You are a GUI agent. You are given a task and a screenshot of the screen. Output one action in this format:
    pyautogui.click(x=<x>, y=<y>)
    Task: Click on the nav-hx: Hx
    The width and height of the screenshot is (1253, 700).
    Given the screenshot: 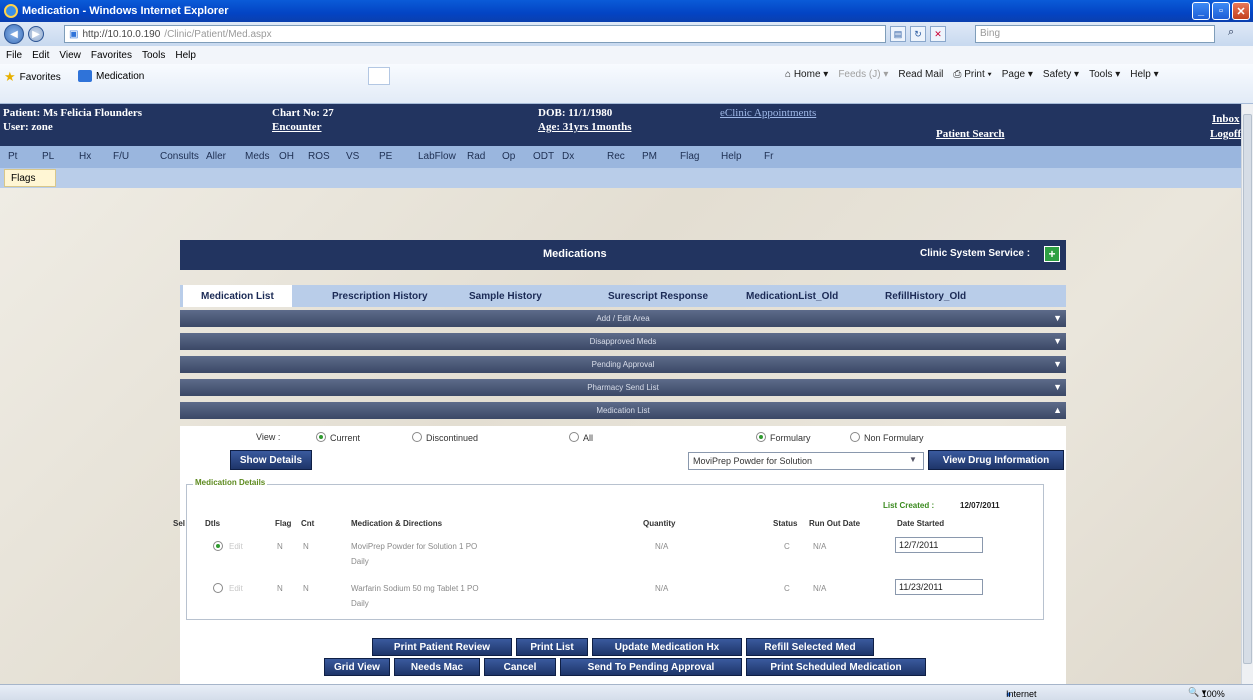 What is the action you would take?
    pyautogui.click(x=85, y=156)
    